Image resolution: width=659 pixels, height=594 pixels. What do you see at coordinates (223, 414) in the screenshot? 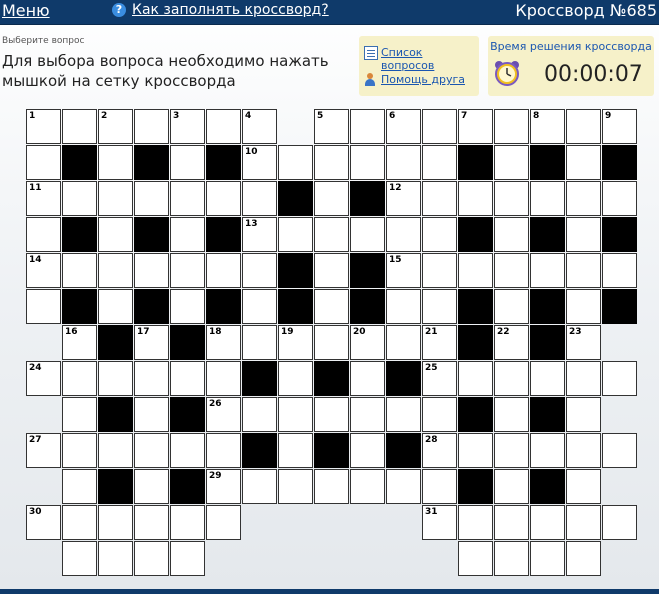
I see `grid-cell: 26` at bounding box center [223, 414].